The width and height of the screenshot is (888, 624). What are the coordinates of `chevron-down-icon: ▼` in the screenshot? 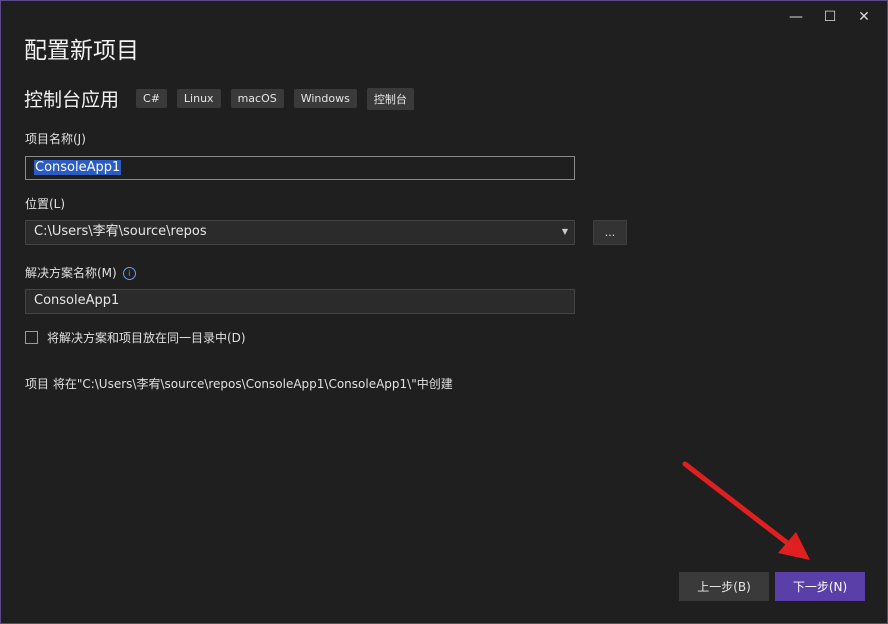 It's located at (564, 231).